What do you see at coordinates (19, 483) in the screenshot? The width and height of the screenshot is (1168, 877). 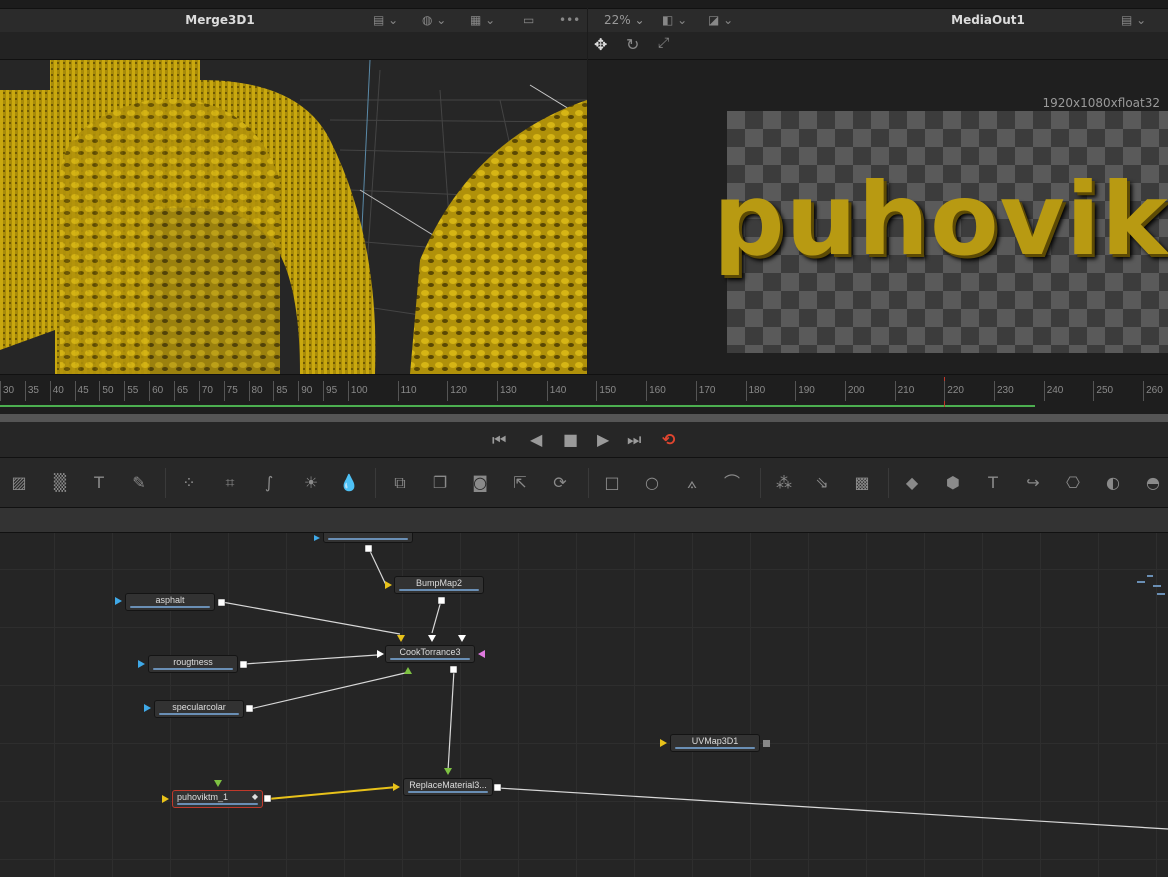 I see `background-tool-icon: ▨` at bounding box center [19, 483].